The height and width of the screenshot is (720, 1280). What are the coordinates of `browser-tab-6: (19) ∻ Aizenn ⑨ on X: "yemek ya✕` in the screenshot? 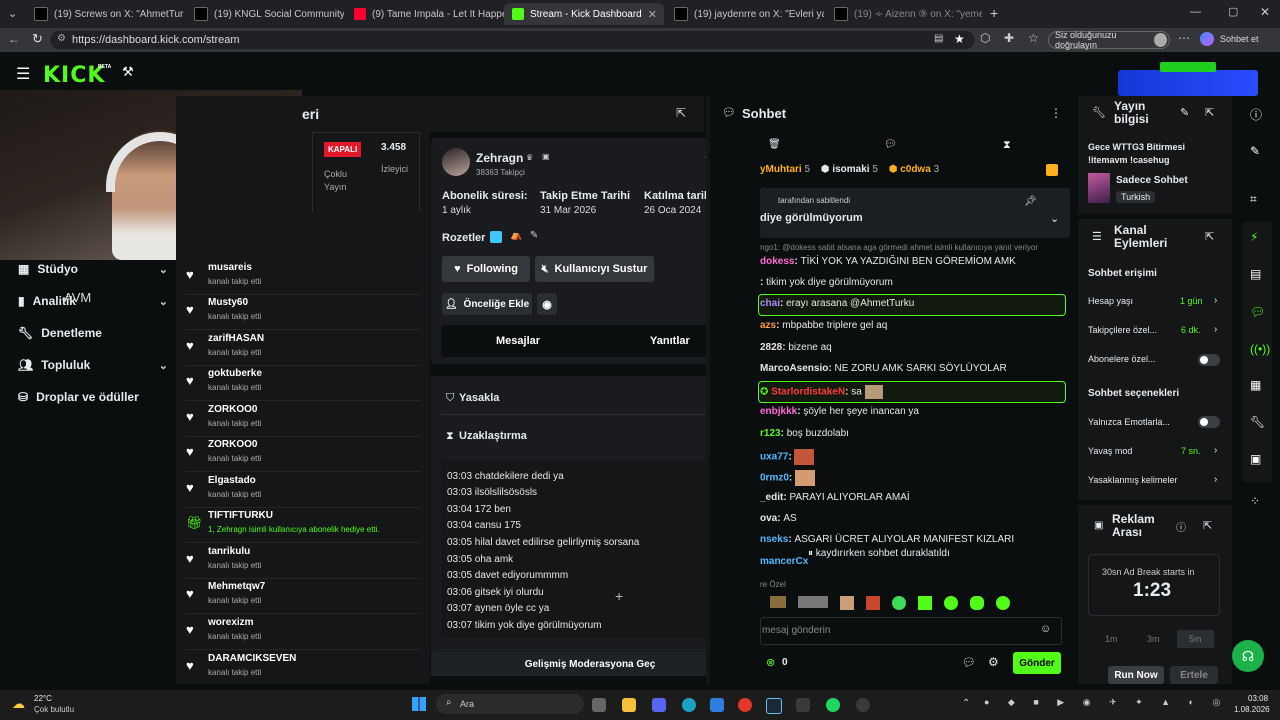 It's located at (904, 14).